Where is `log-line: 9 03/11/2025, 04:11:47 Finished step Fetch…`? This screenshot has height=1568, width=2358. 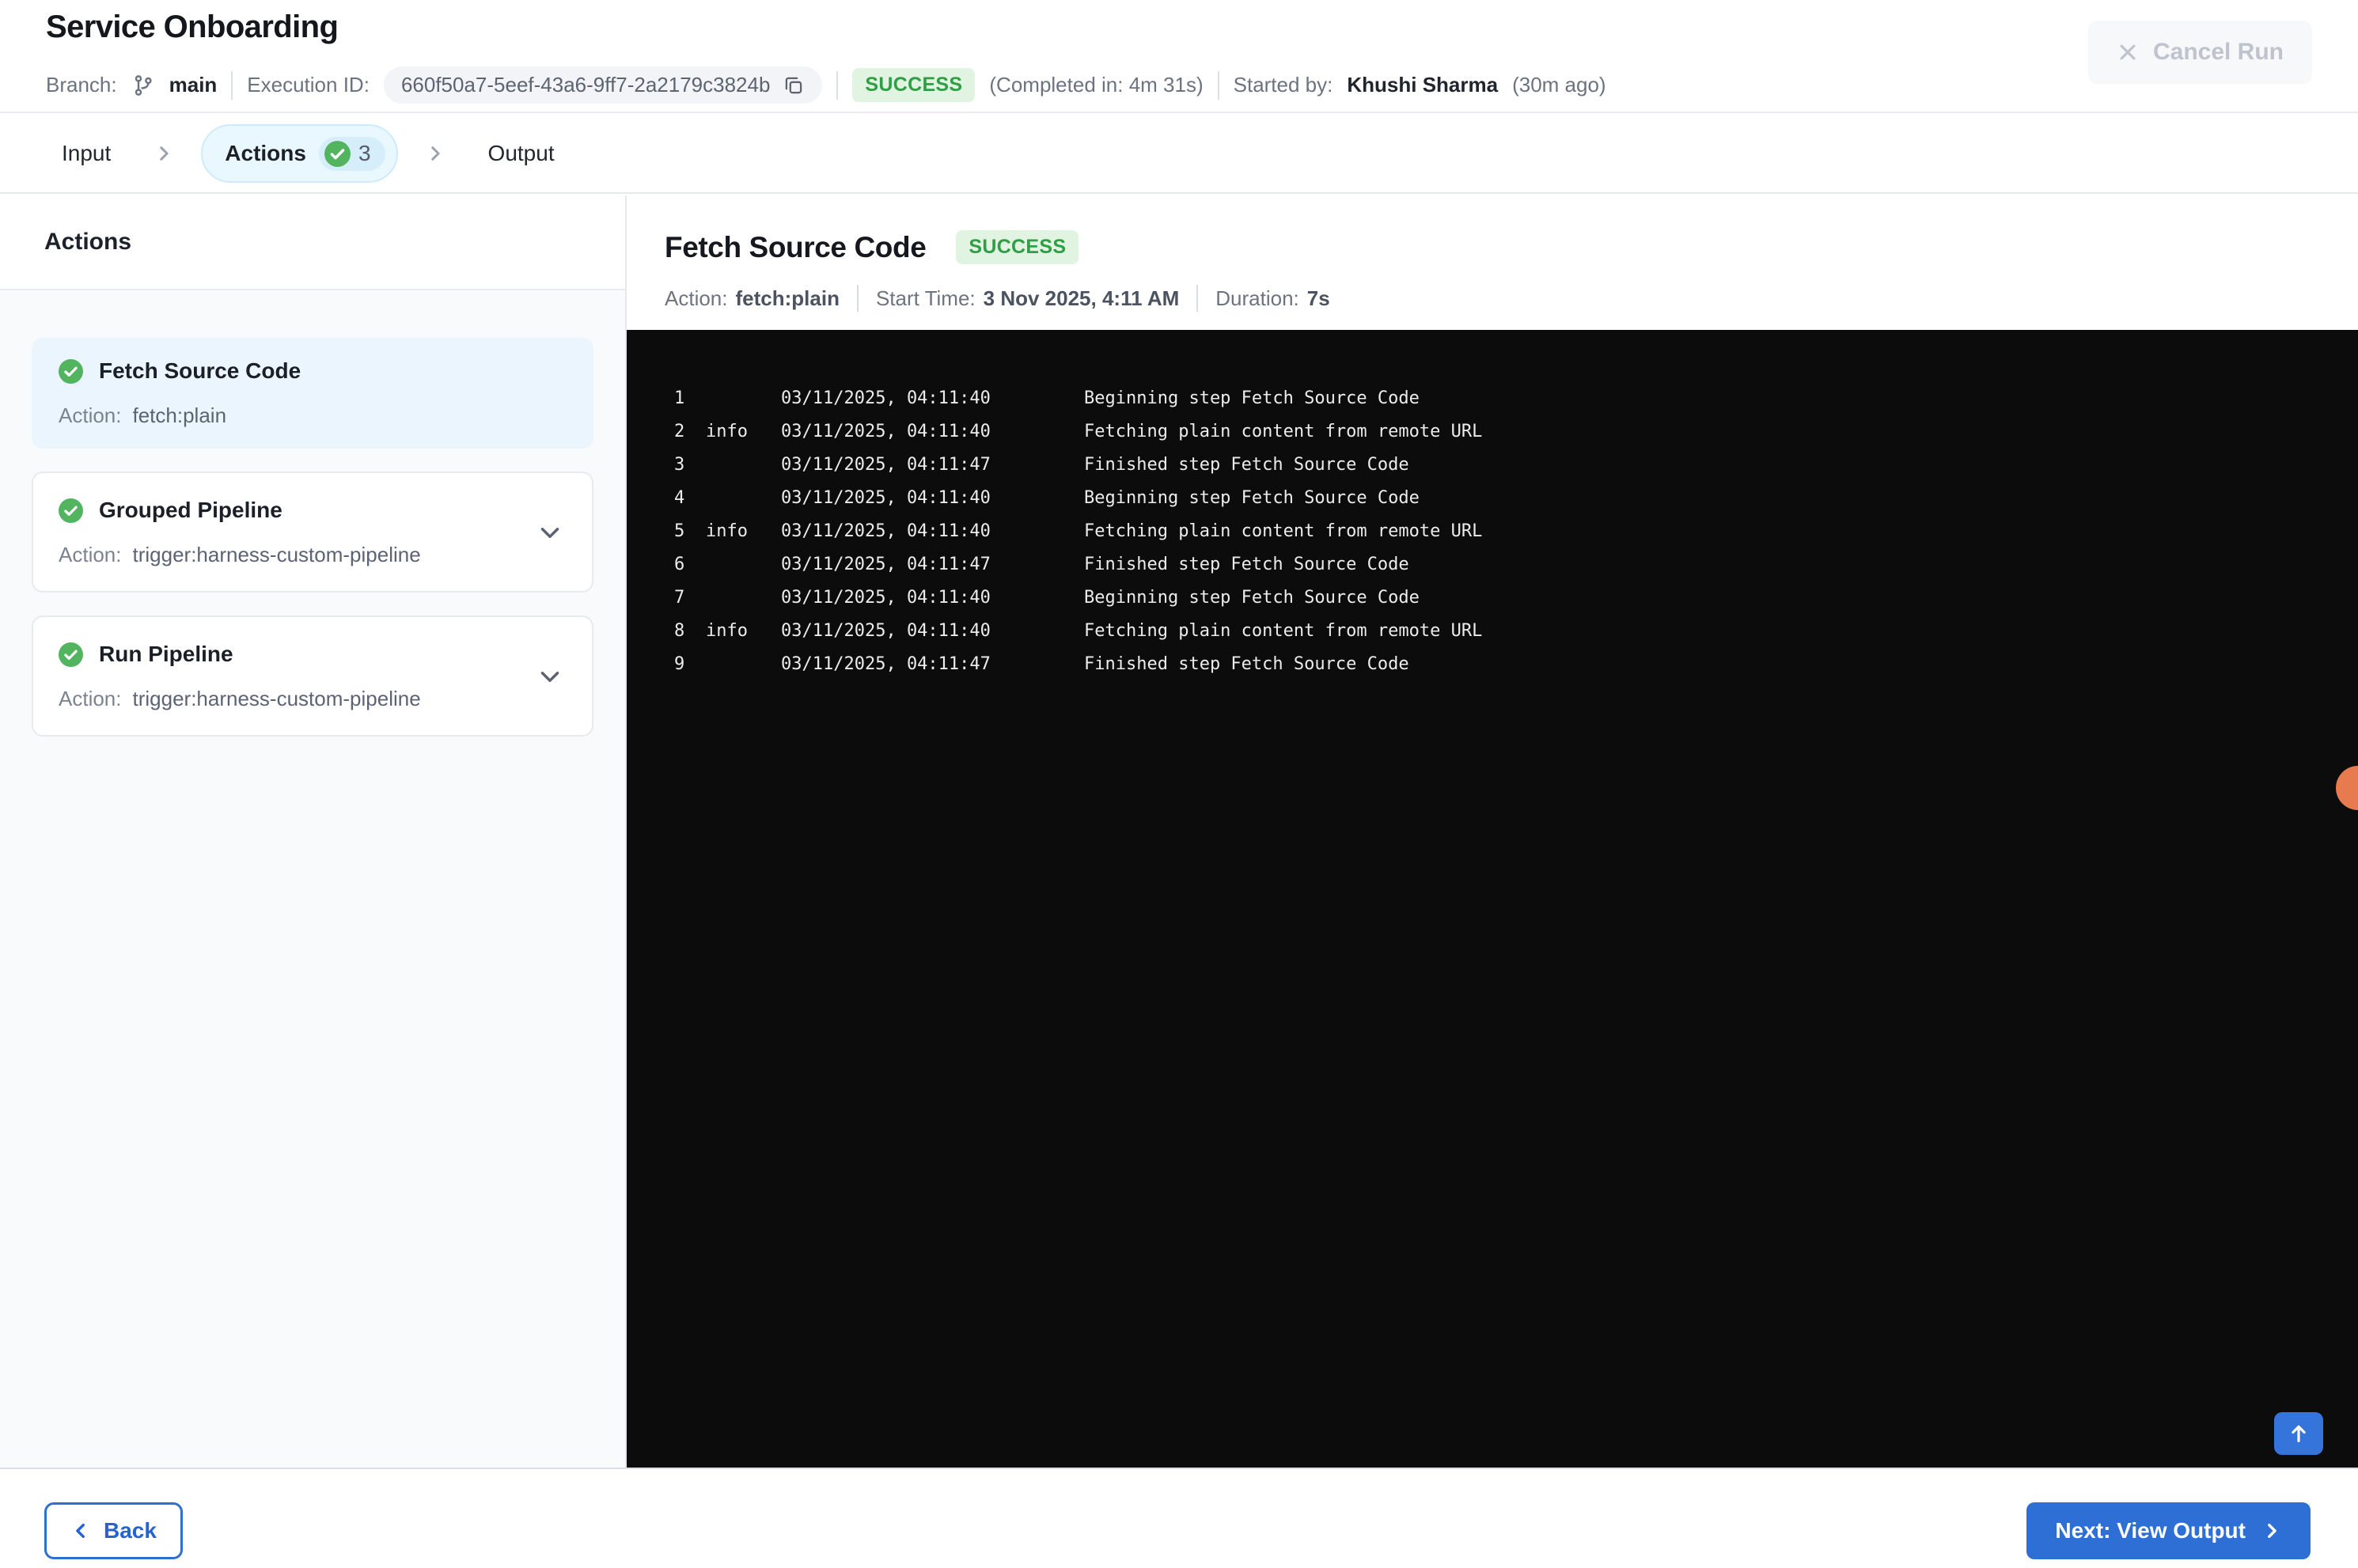
log-line: 9 03/11/2025, 04:11:47 Finished step Fetch… is located at coordinates (1492, 664).